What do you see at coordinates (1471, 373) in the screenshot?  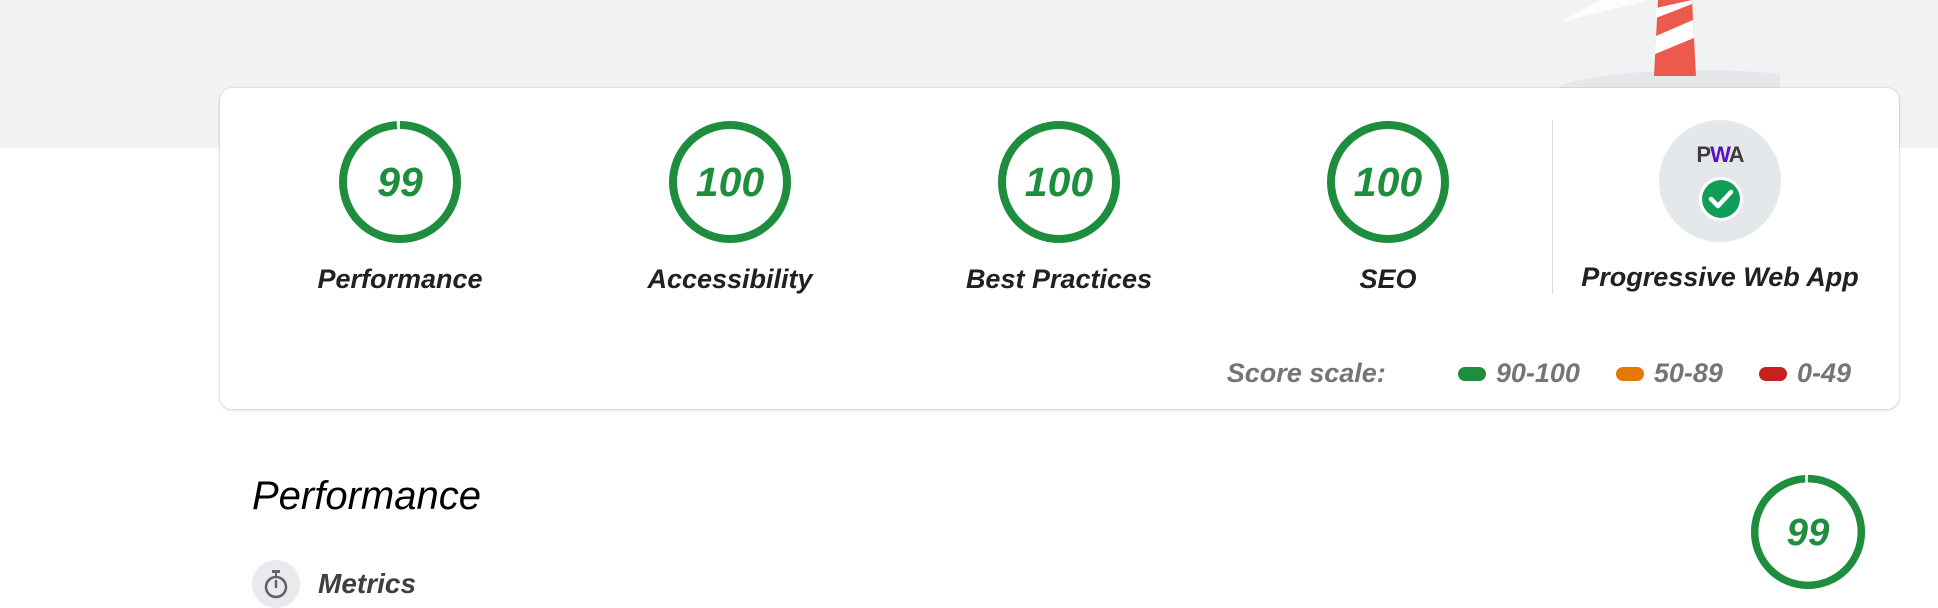 I see `pass-pill-icon` at bounding box center [1471, 373].